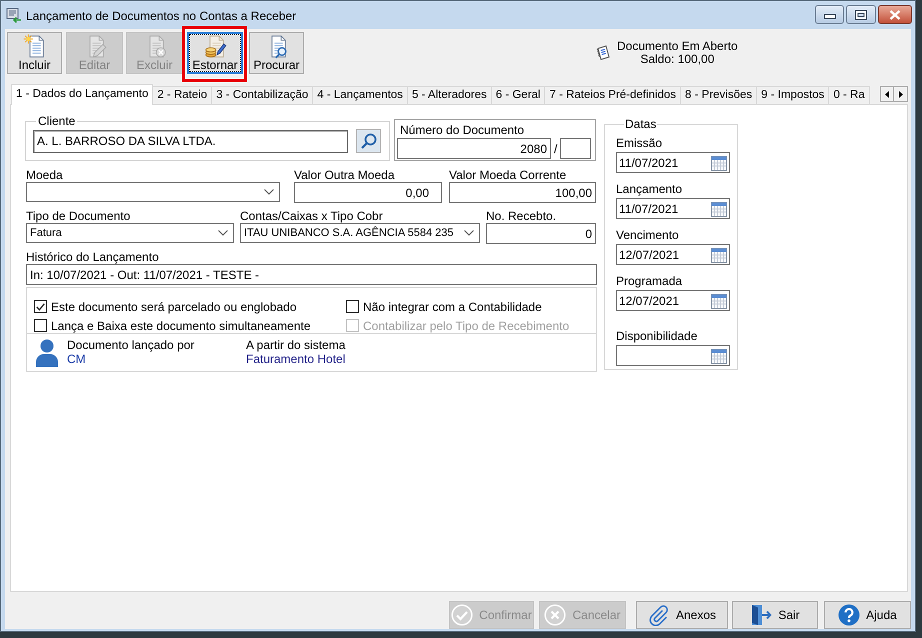  Describe the element at coordinates (641, 124) in the screenshot. I see `dates-title: Datas` at that location.